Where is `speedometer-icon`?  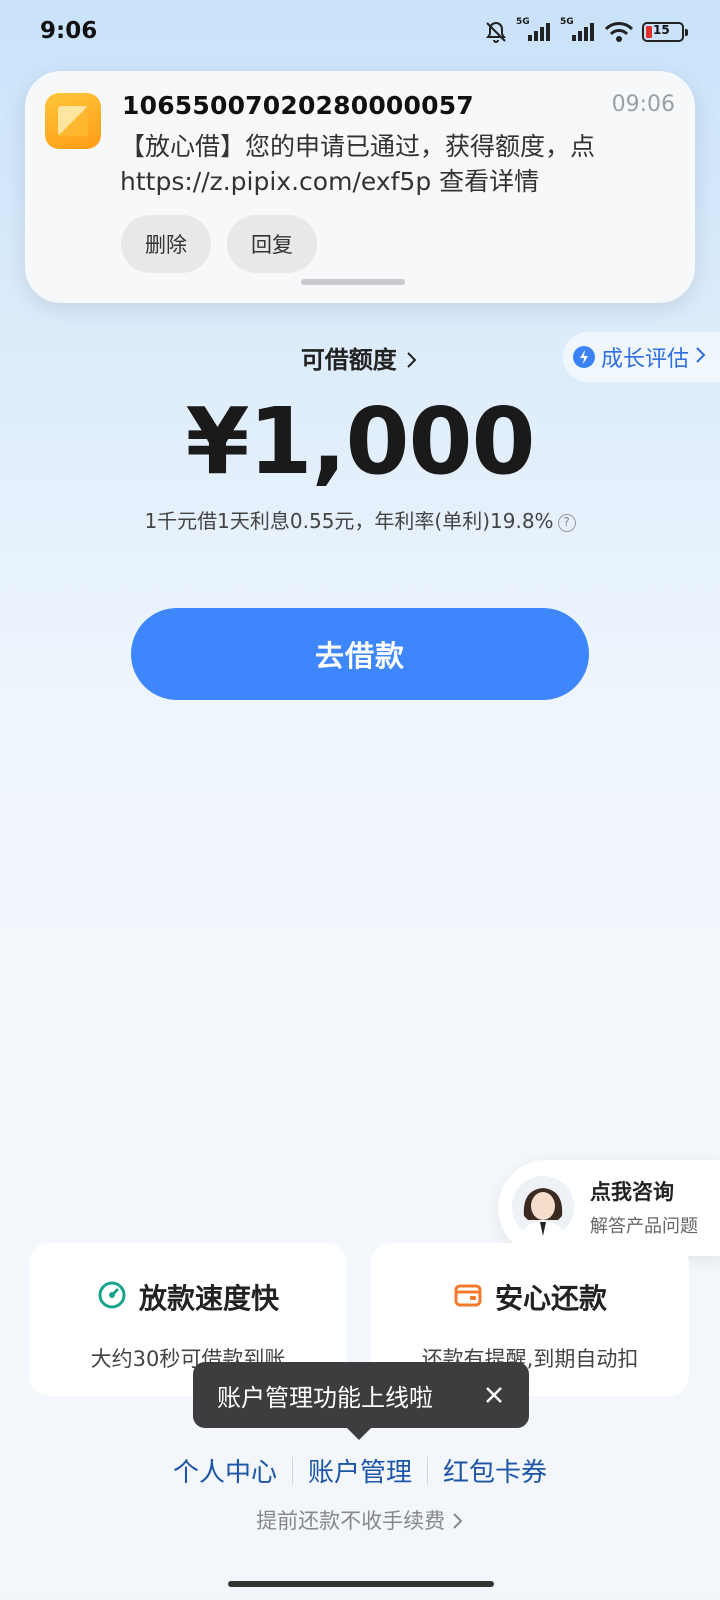
speedometer-icon is located at coordinates (112, 1297).